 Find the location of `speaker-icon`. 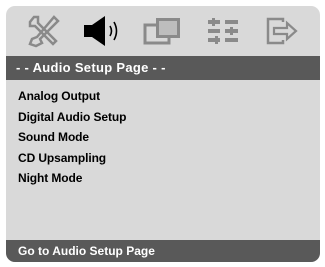

speaker-icon is located at coordinates (103, 31).